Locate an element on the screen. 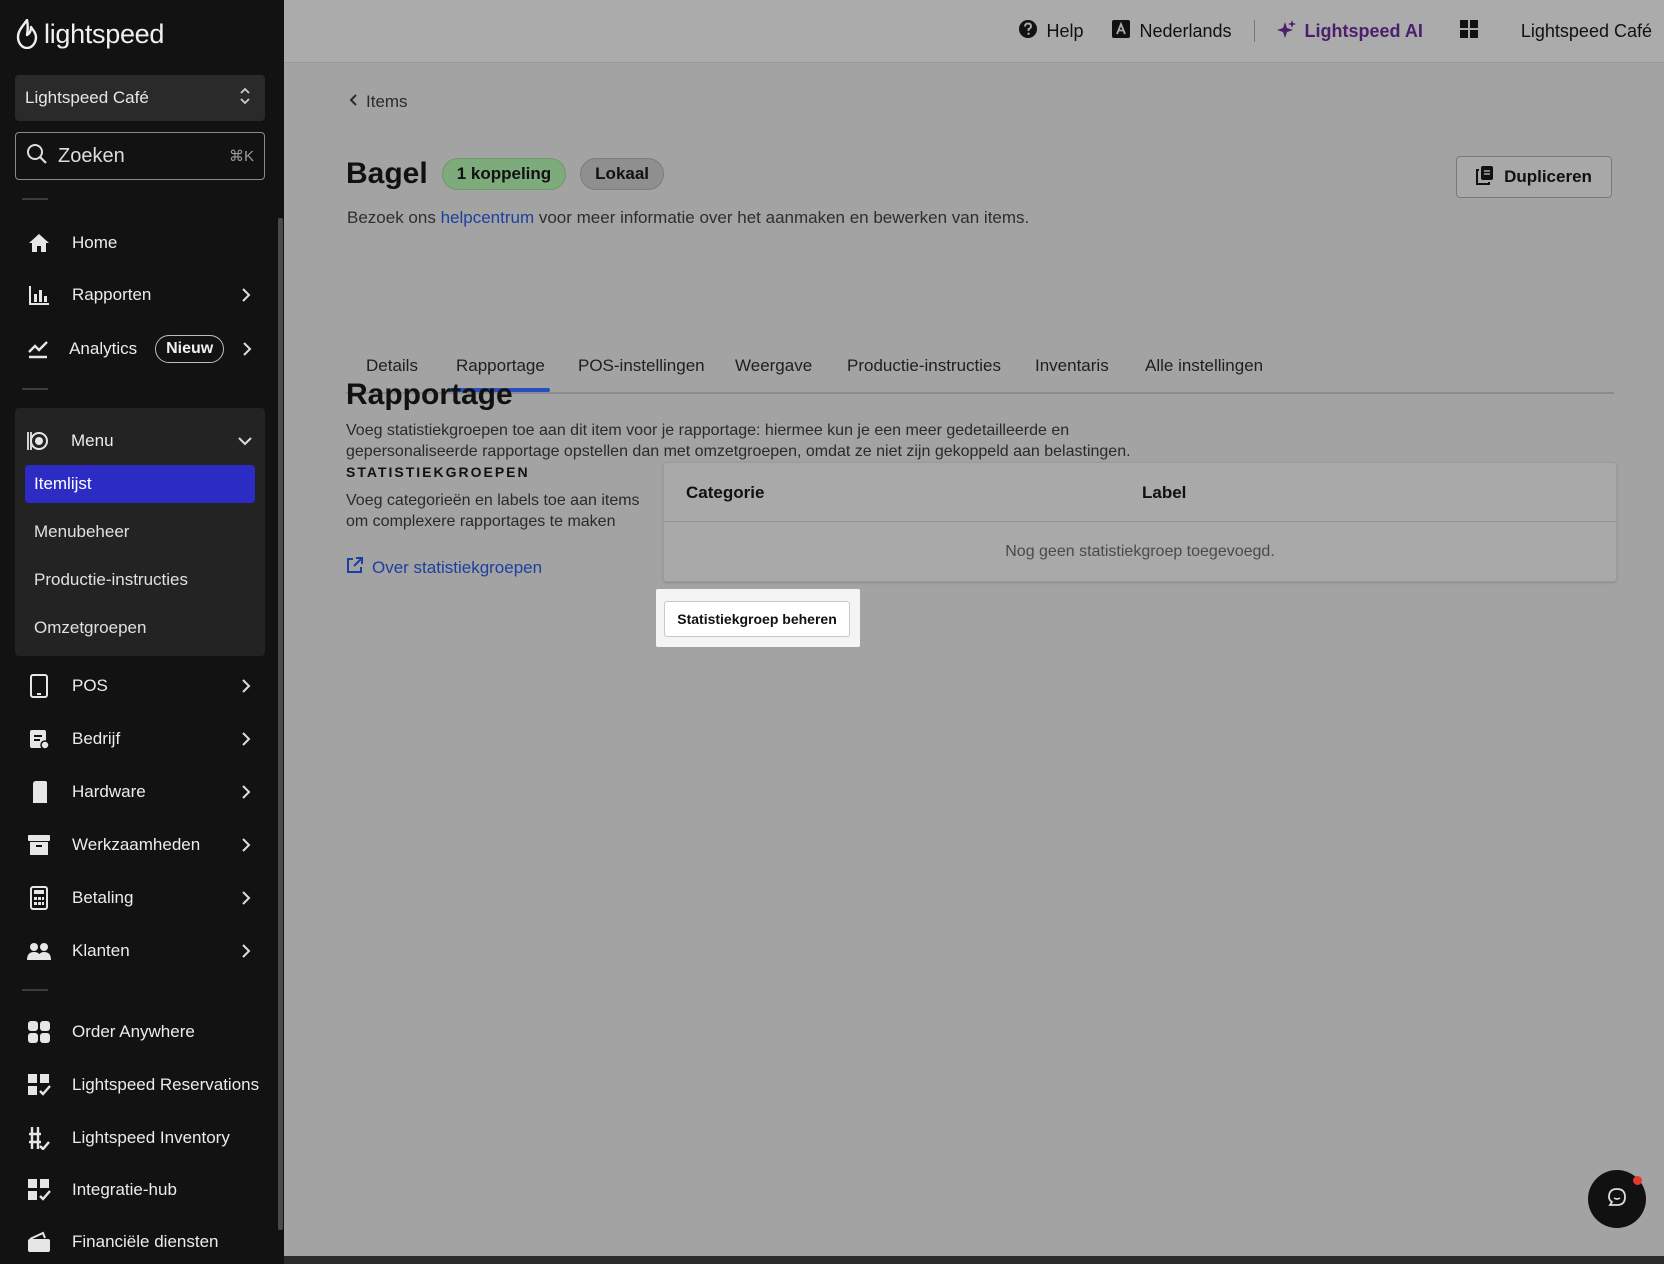 Image resolution: width=1664 pixels, height=1264 pixels. sidebar-item-label: Bedrijf is located at coordinates (96, 738).